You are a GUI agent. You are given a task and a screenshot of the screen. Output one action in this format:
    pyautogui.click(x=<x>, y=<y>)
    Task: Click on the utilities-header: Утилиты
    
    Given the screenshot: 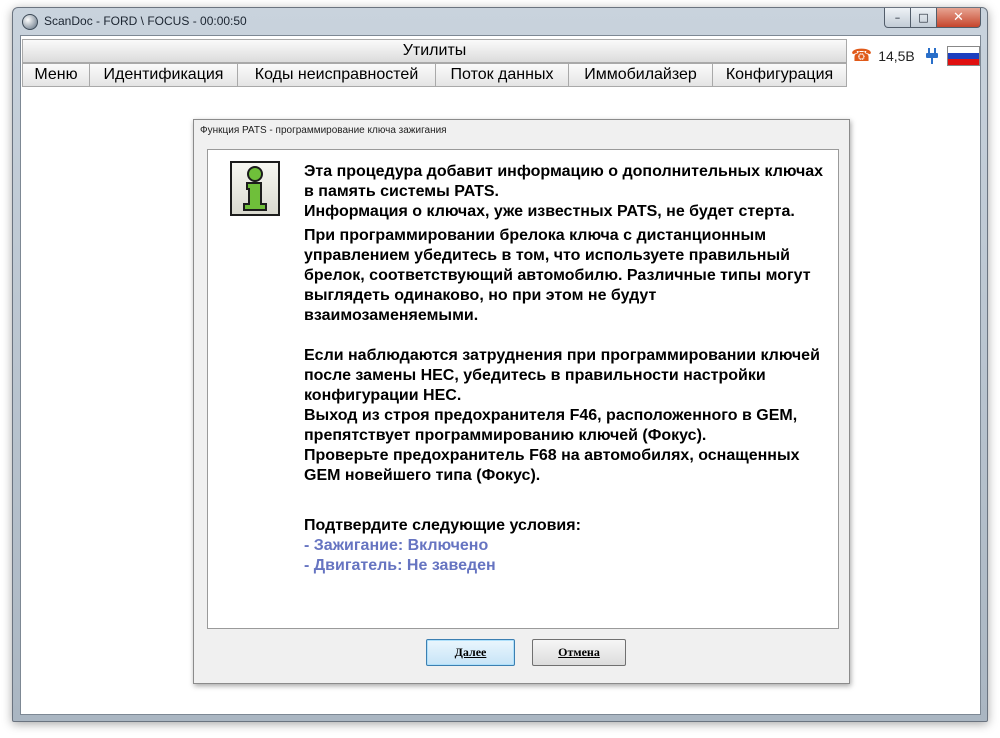 What is the action you would take?
    pyautogui.click(x=434, y=51)
    